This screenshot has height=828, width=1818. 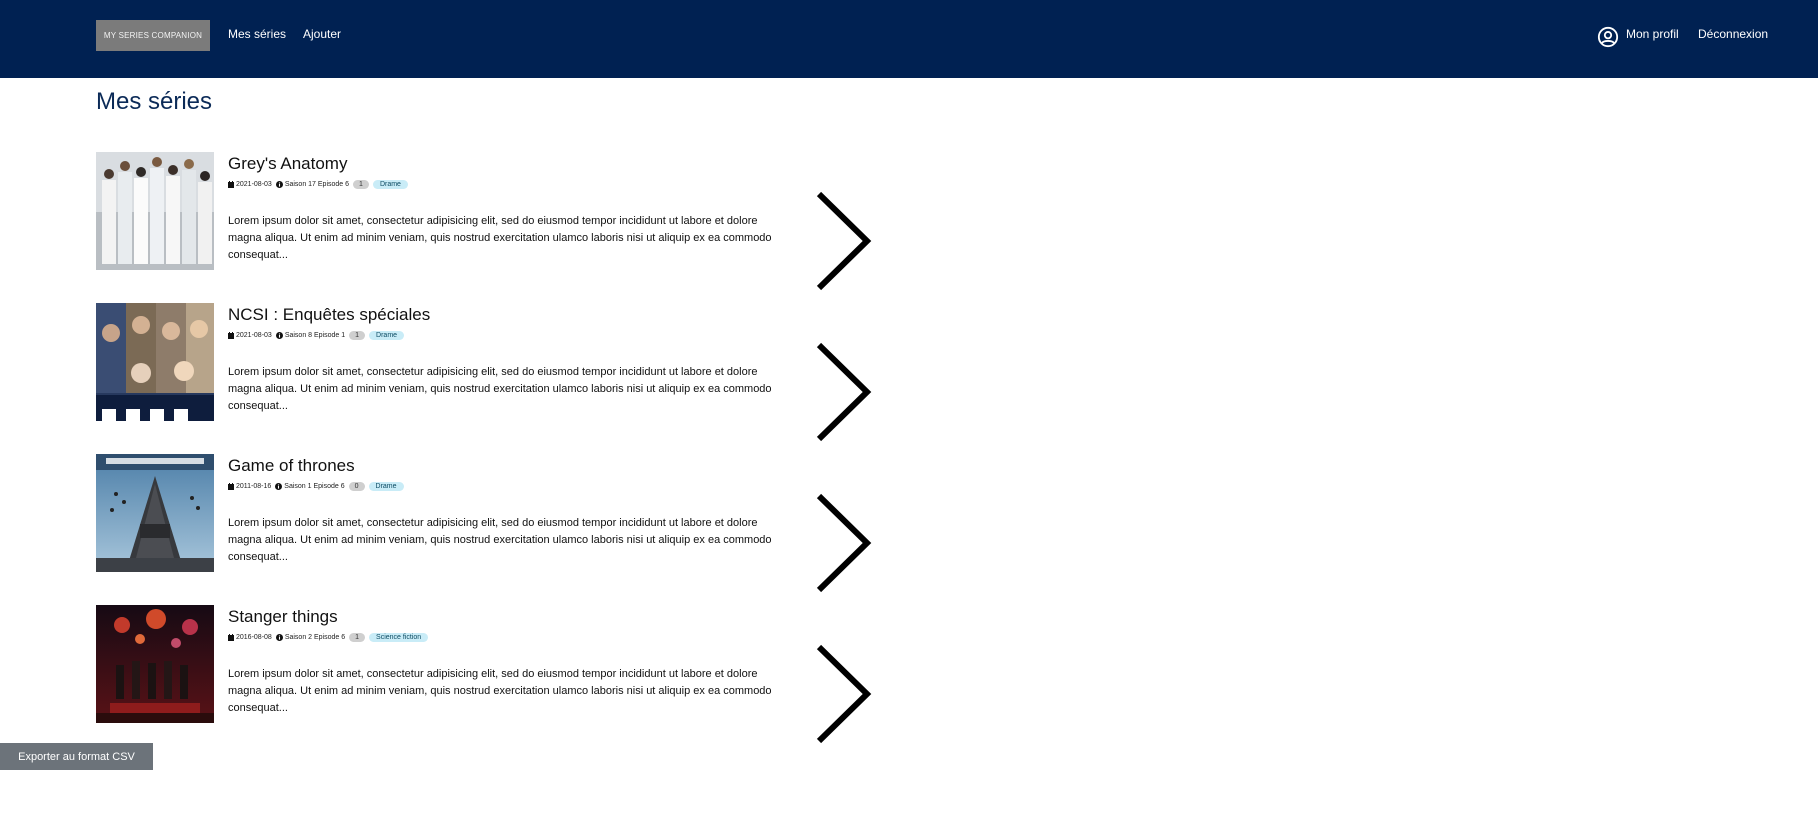 What do you see at coordinates (1733, 34) in the screenshot?
I see `logout-link: Déconnexion` at bounding box center [1733, 34].